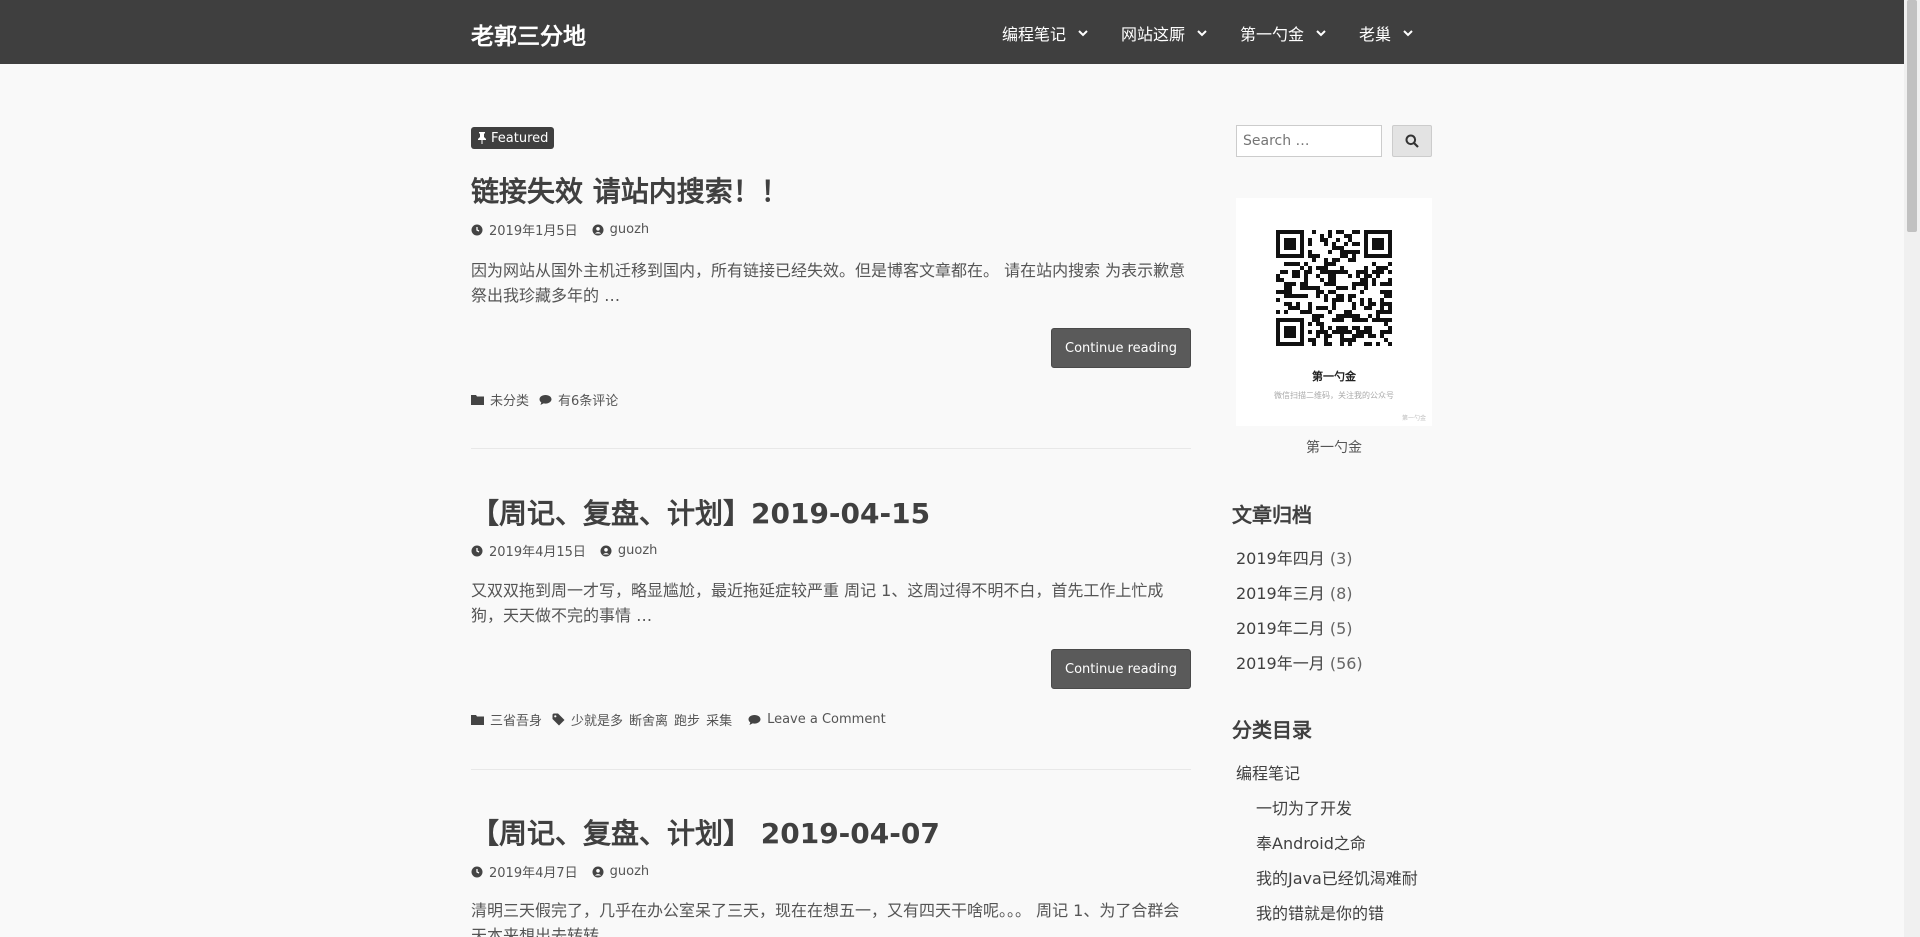 Image resolution: width=1920 pixels, height=937 pixels. I want to click on archive-item: 2019年三月 (8), so click(1294, 592).